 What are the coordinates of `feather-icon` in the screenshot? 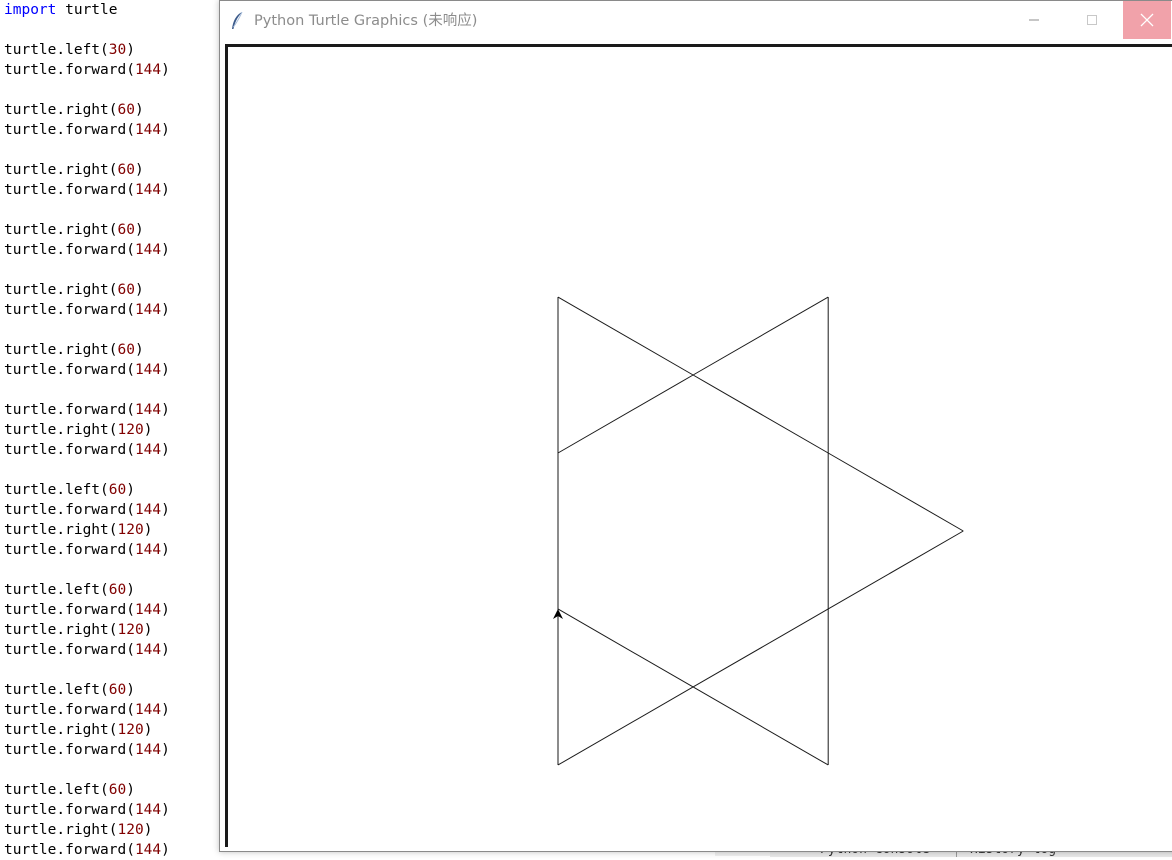 It's located at (237, 20).